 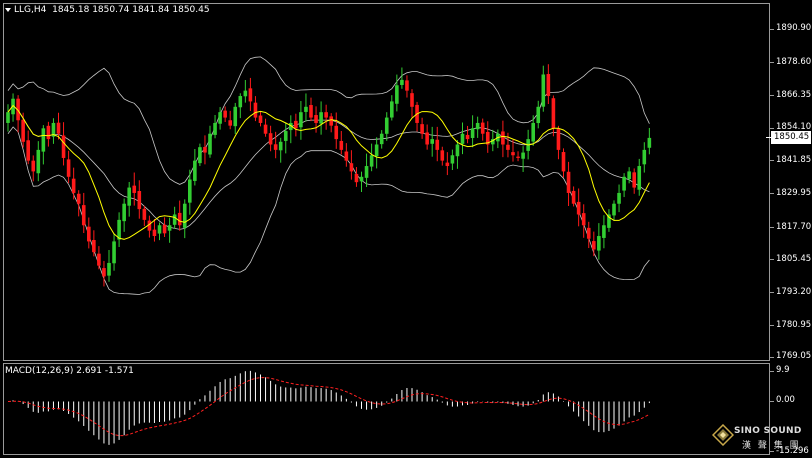 I want to click on macd-main-value: 2.691, so click(x=89, y=371).